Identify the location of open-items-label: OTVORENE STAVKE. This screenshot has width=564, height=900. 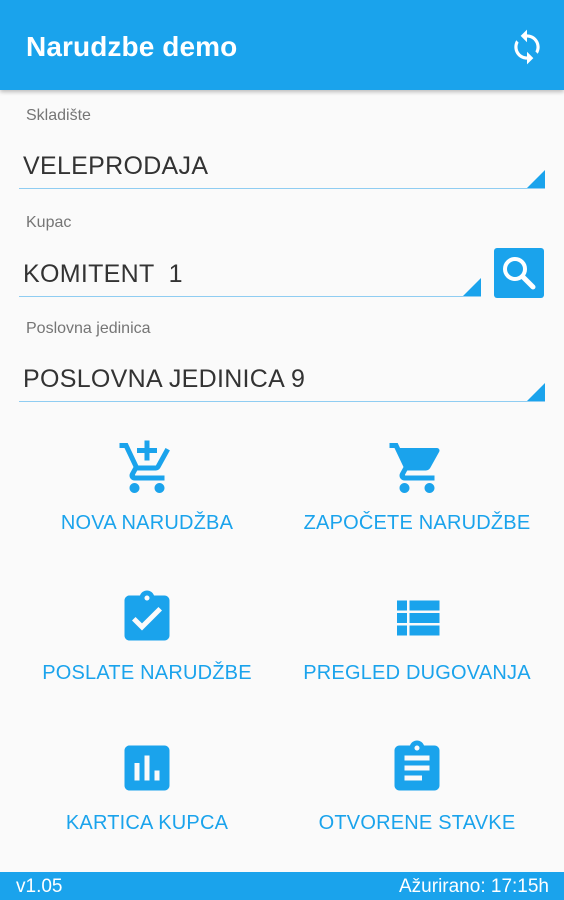
(417, 823).